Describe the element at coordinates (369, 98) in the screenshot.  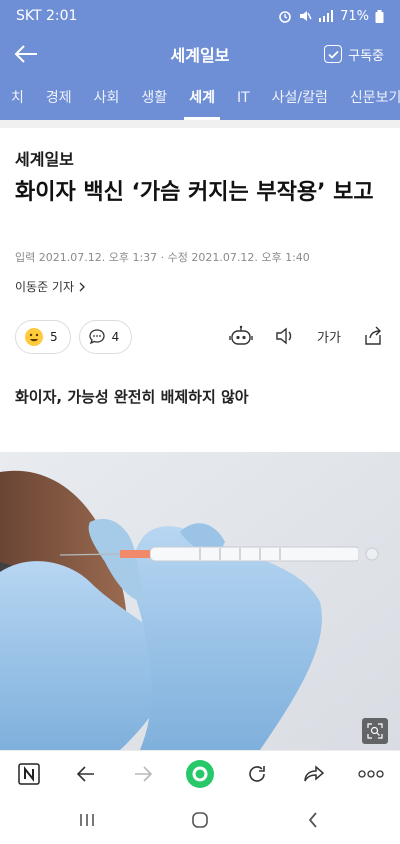
I see `tab-newspaper: 신문보기` at that location.